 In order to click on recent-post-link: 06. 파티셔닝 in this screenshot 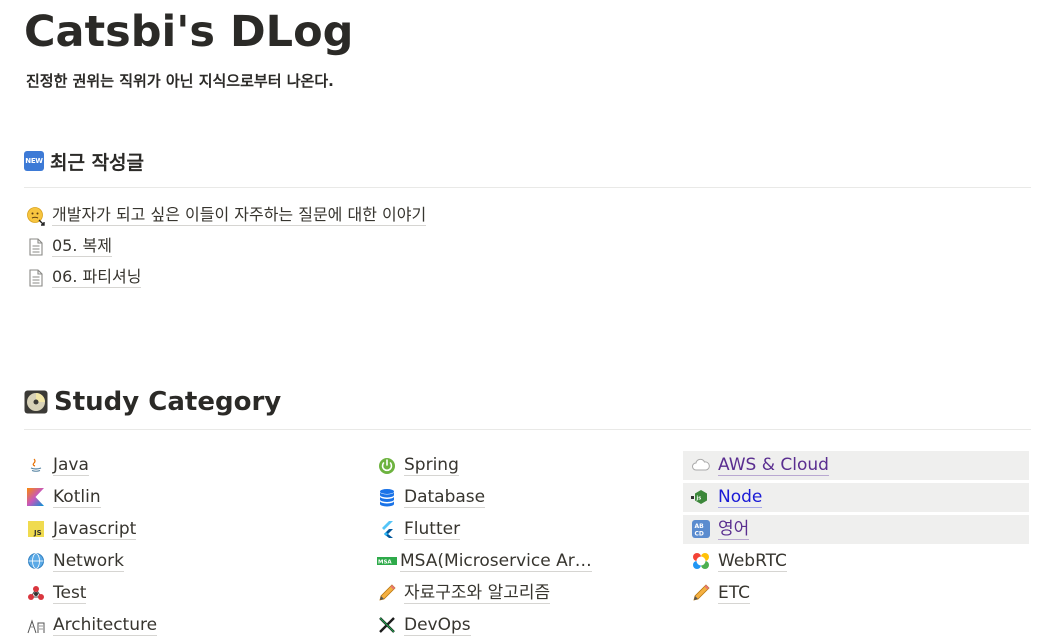, I will do `click(97, 277)`.